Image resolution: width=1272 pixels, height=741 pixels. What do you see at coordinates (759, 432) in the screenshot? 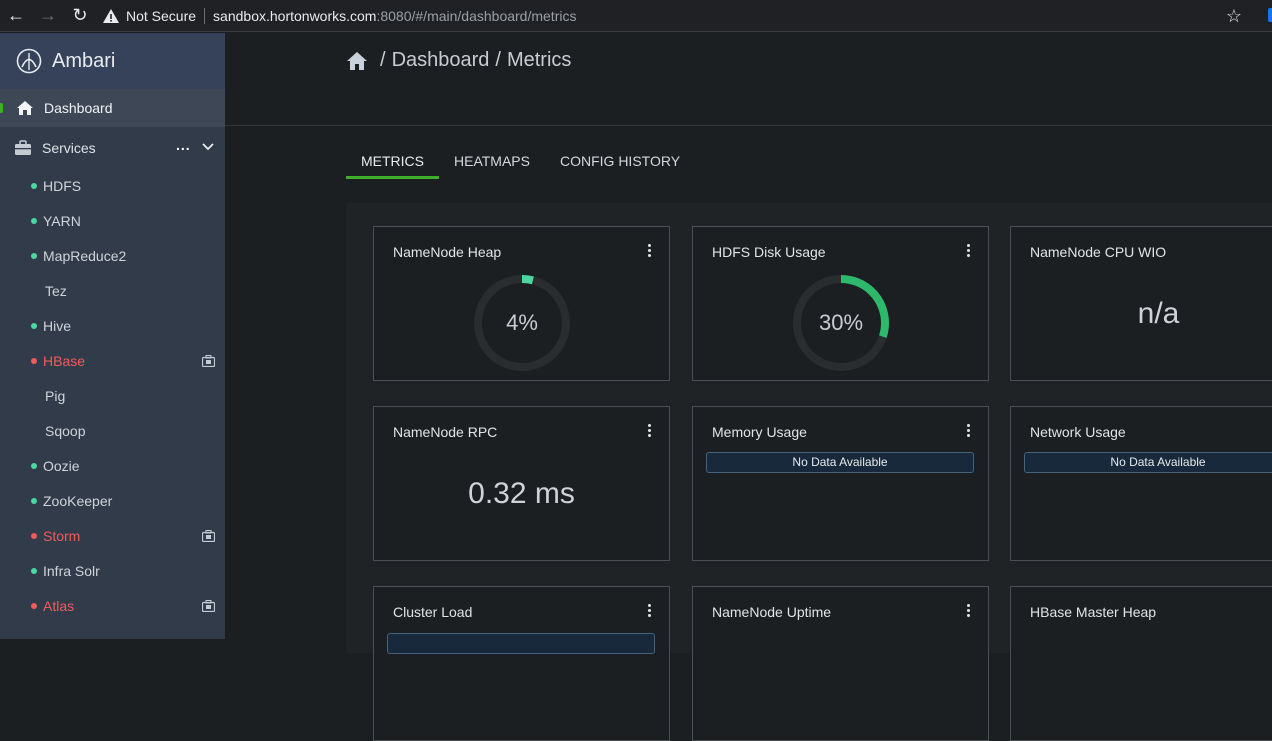
I see `widget-title: Memory Usage` at bounding box center [759, 432].